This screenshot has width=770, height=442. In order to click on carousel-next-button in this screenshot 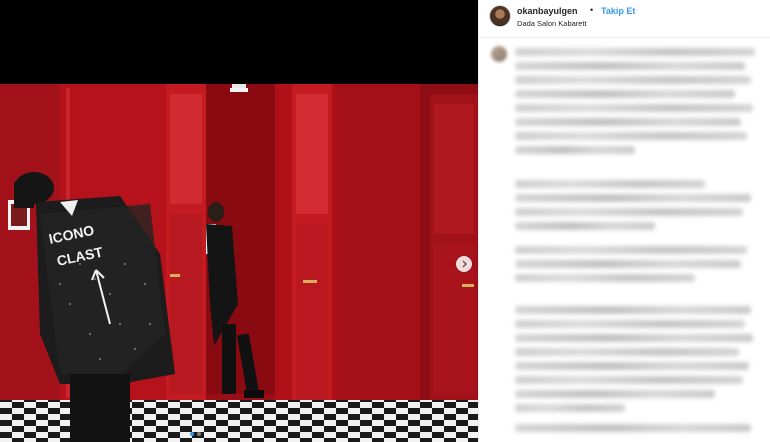, I will do `click(464, 264)`.